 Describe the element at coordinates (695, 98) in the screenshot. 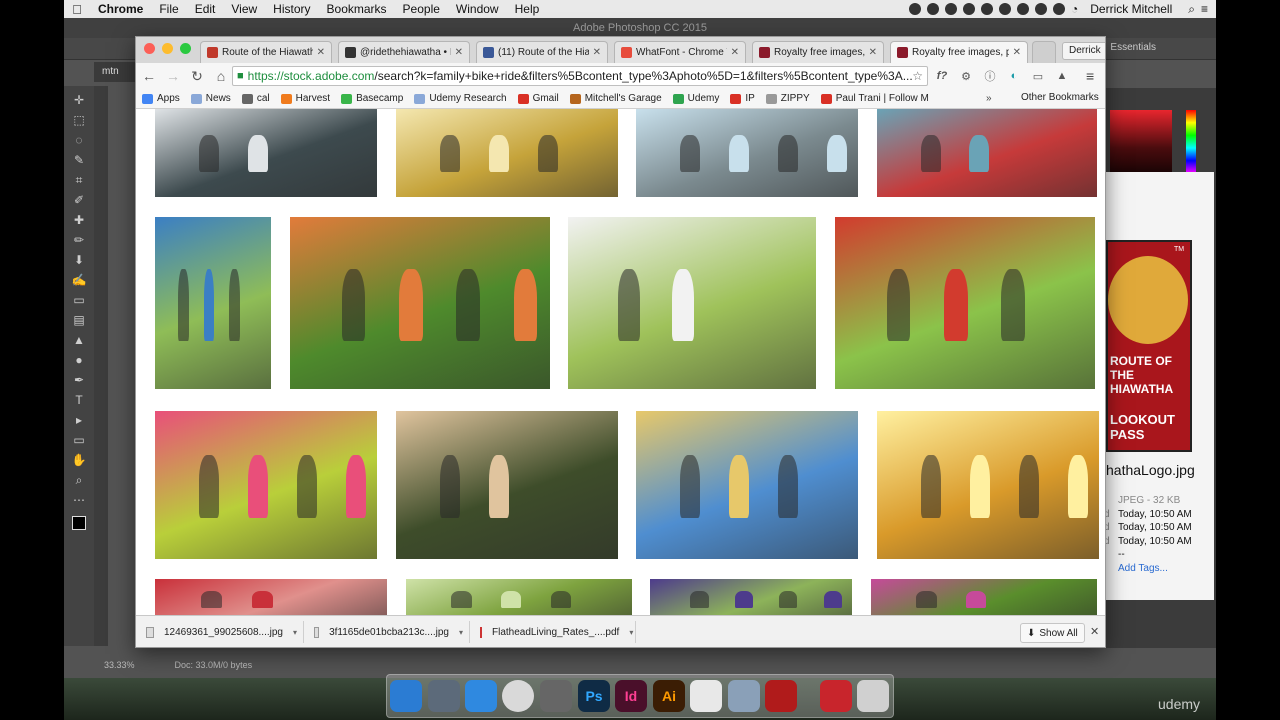

I see `bookmark-item: Udemy` at that location.